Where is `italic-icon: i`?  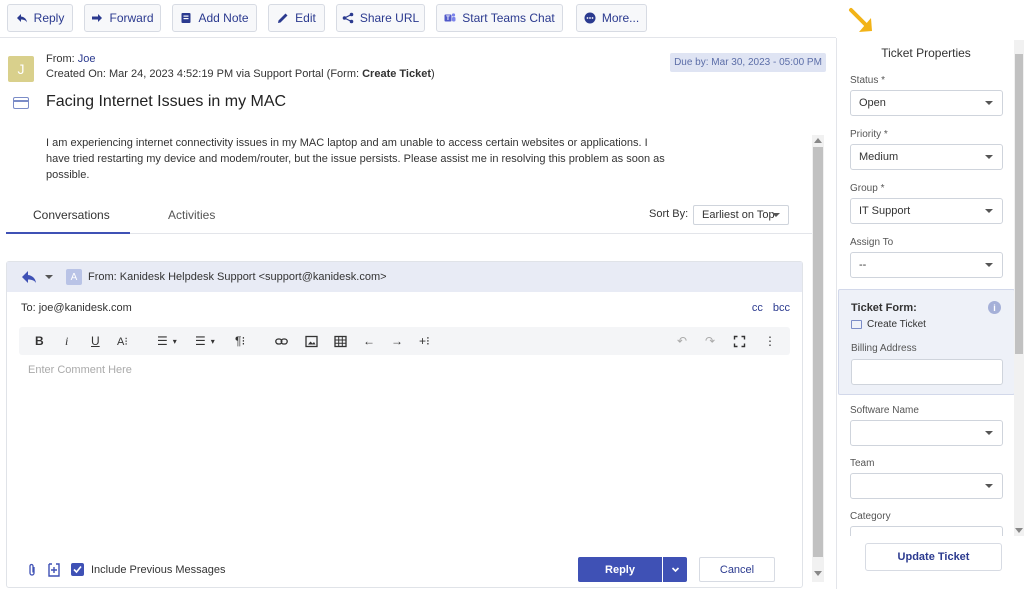 italic-icon: i is located at coordinates (66, 341).